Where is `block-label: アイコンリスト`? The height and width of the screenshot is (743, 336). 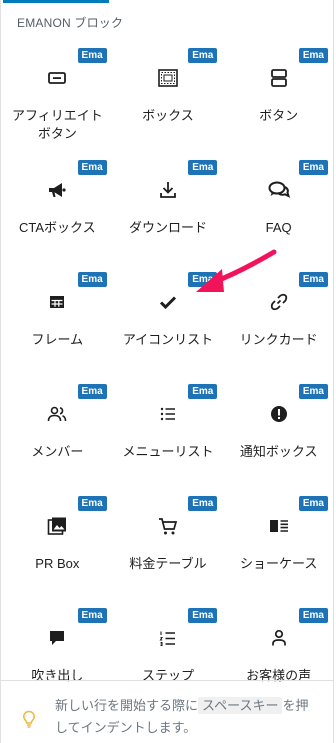
block-label: アイコンリスト is located at coordinates (168, 339).